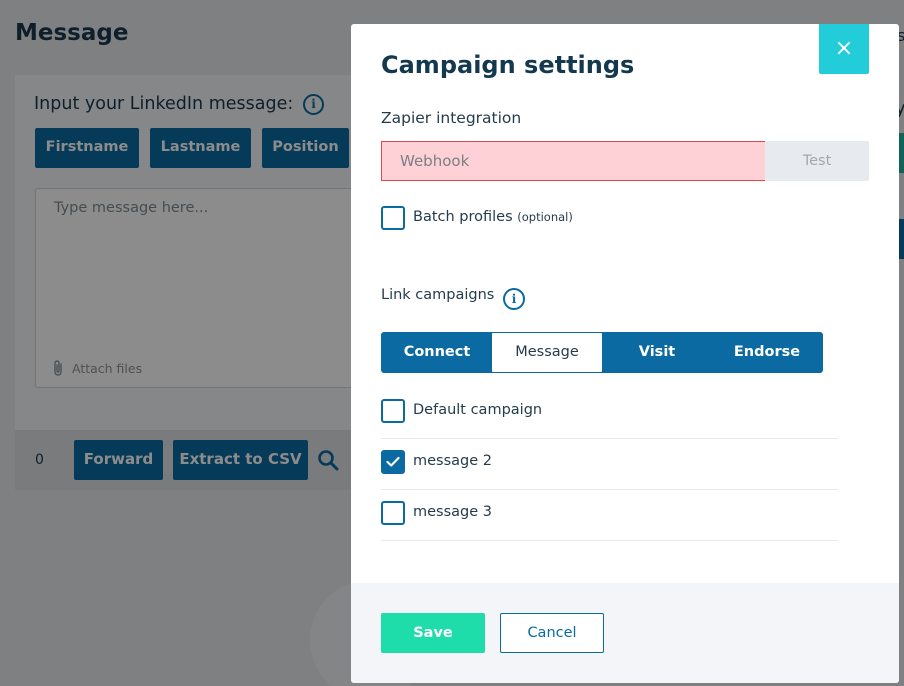 This screenshot has height=686, width=904. What do you see at coordinates (452, 512) in the screenshot?
I see `campaign-label: message 3` at bounding box center [452, 512].